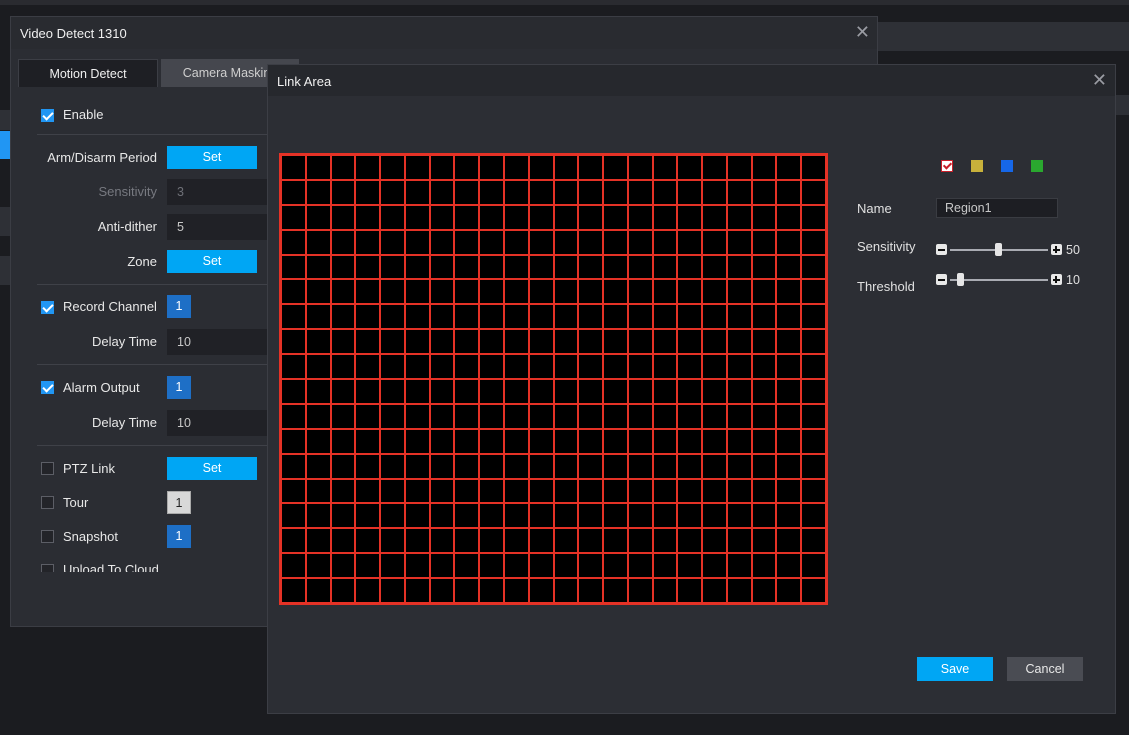  I want to click on ptz-link-set-button: Set, so click(212, 468).